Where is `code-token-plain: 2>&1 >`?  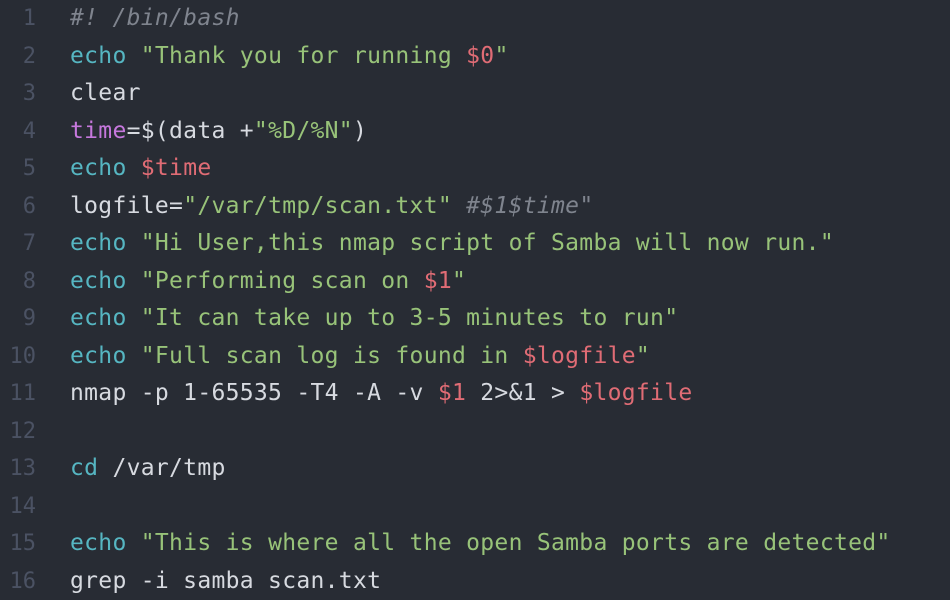
code-token-plain: 2>&1 > is located at coordinates (523, 393).